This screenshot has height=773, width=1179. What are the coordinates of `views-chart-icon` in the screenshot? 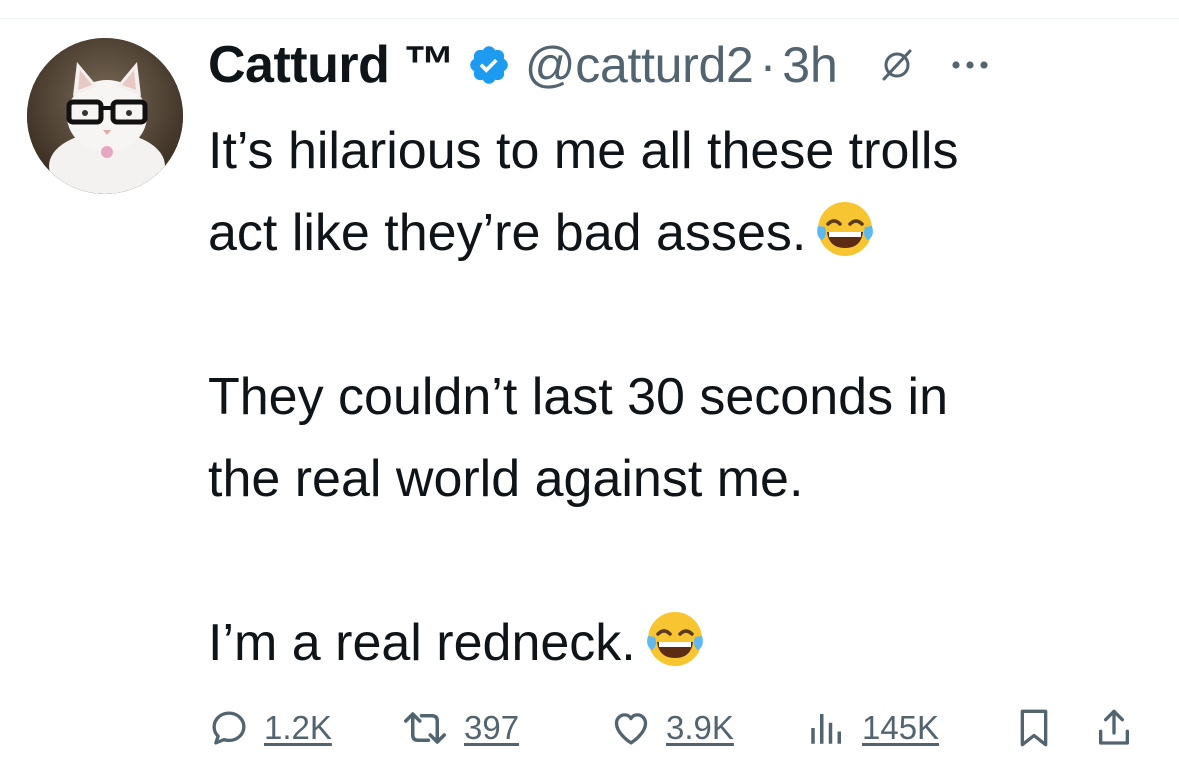 It's located at (826, 729).